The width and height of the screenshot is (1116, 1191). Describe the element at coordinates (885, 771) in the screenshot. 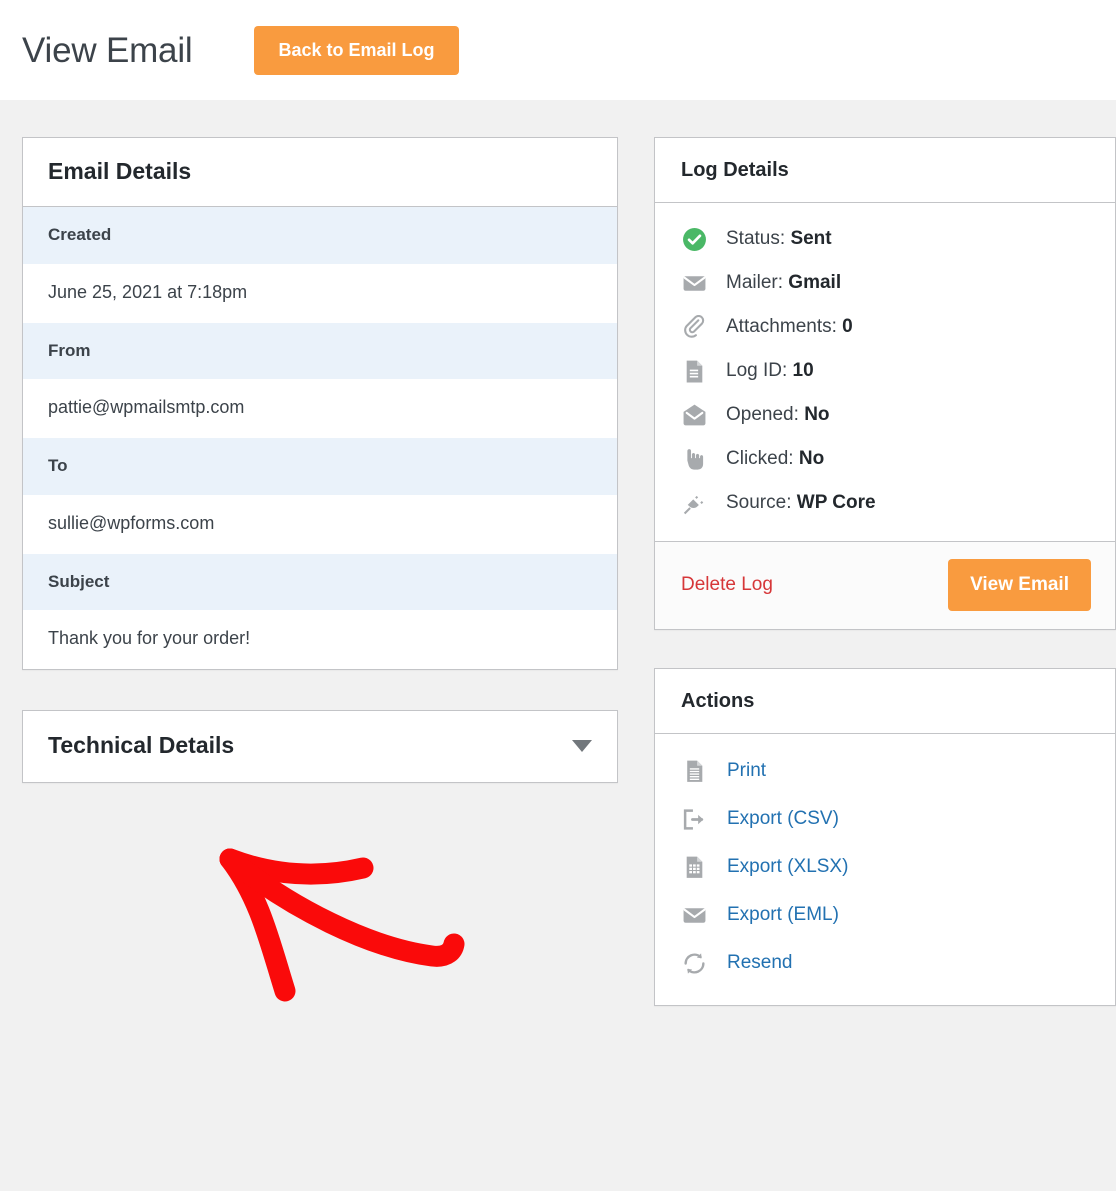

I see `action-print: Print` at that location.